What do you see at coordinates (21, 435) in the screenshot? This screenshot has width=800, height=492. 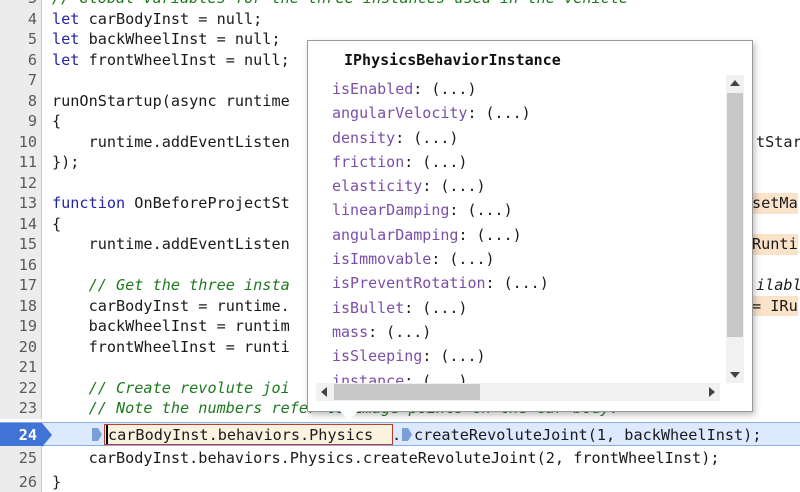 I see `line-number: 24` at bounding box center [21, 435].